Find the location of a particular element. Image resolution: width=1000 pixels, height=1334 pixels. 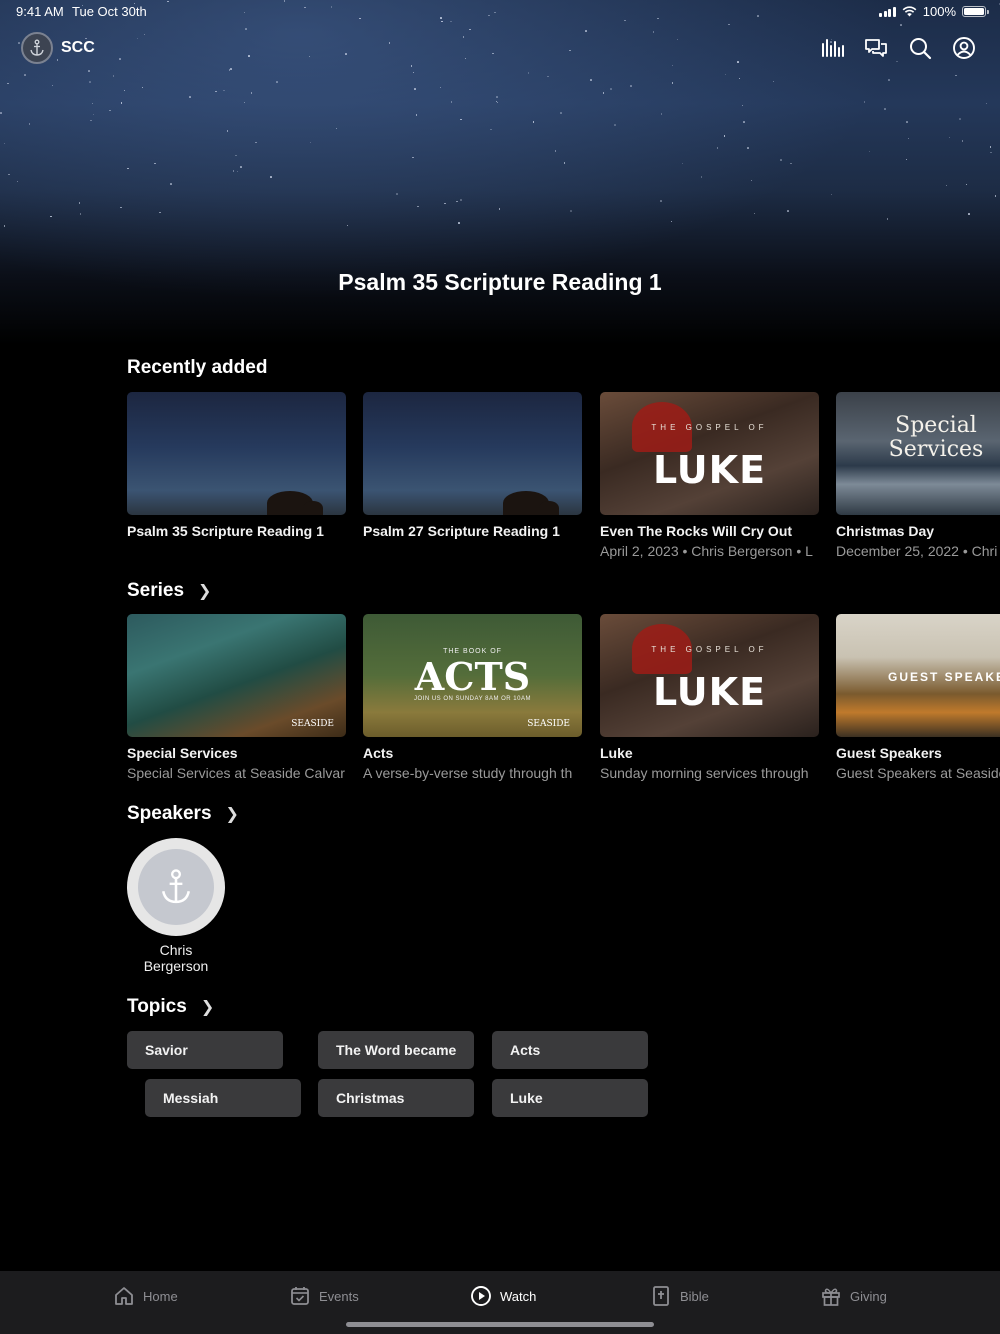

tab-label: Giving is located at coordinates (868, 1296).